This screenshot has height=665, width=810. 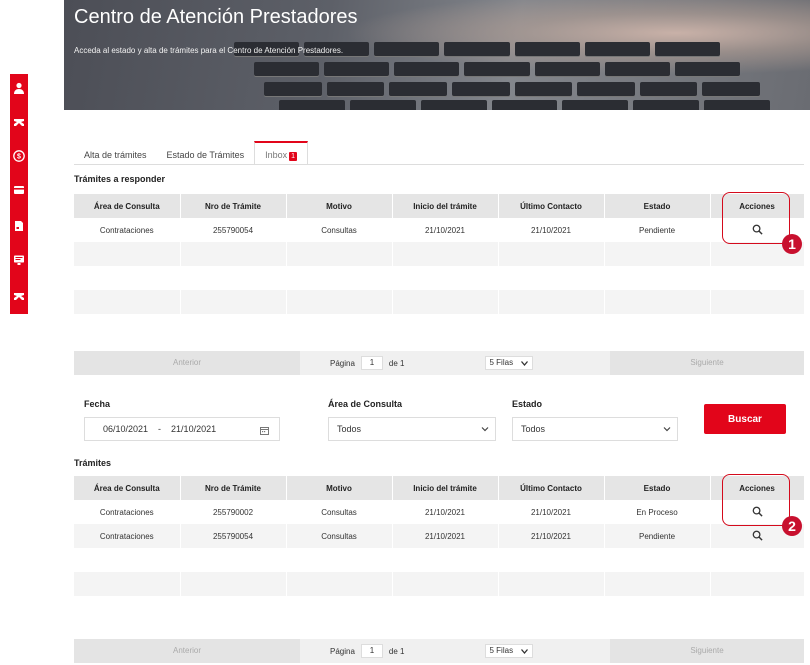 What do you see at coordinates (115, 153) in the screenshot?
I see `tab-alta-tramites: Alta de trámites` at bounding box center [115, 153].